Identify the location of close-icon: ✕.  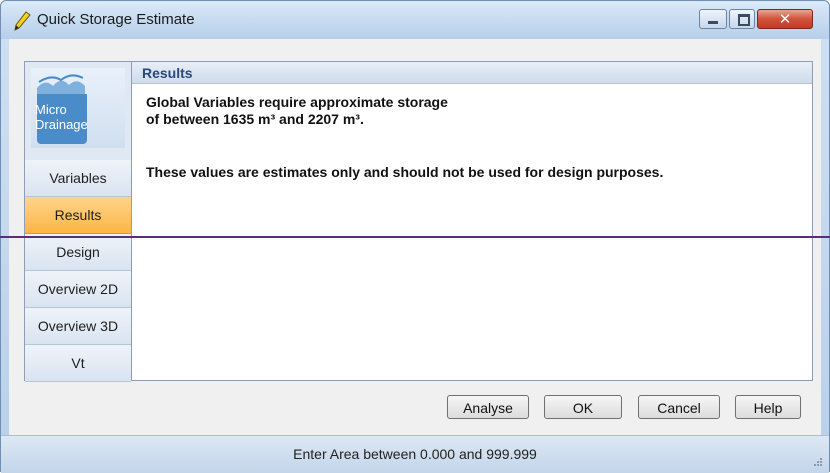
(785, 19).